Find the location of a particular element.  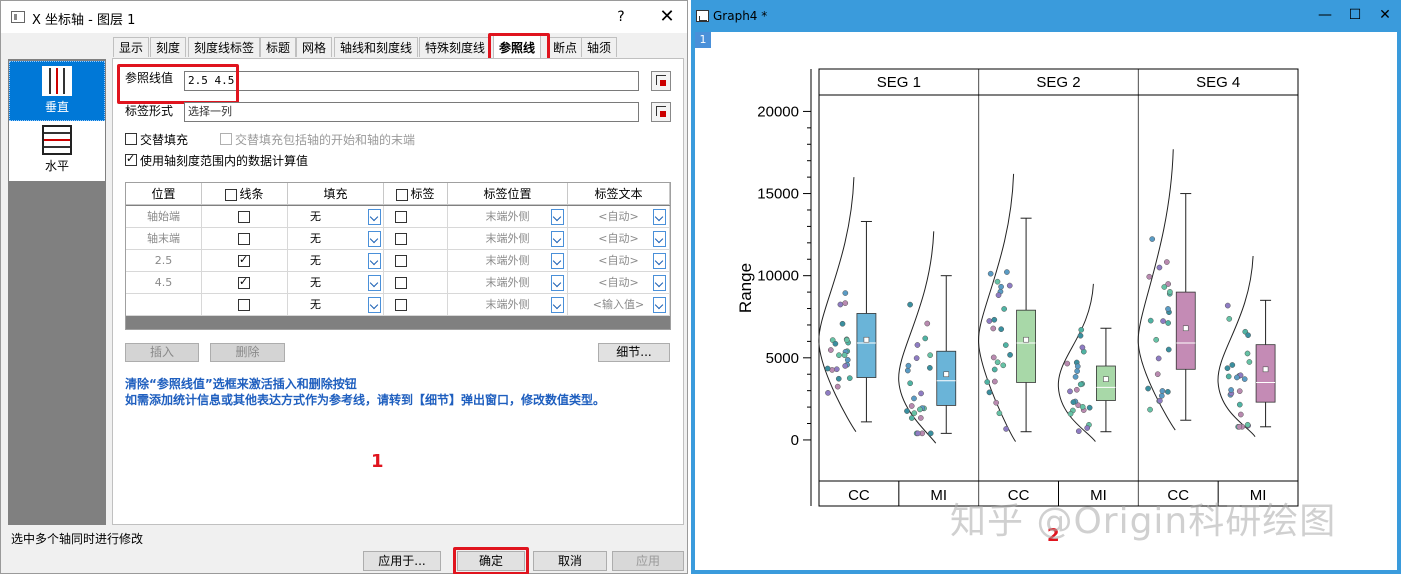

tab-scale: 刻度 is located at coordinates (168, 47).